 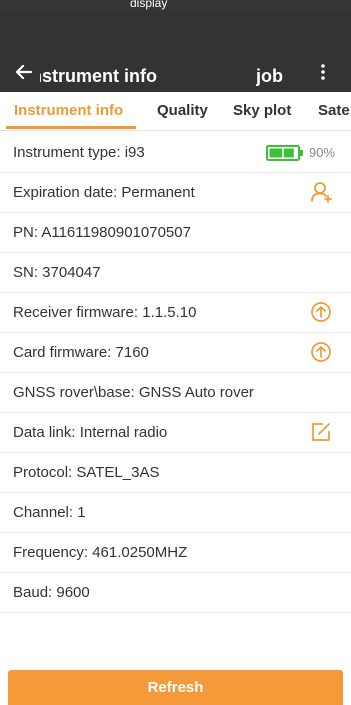 I want to click on row-gnss-mode: GNSS rover\base: GNSS Auto rover, so click(x=175, y=393).